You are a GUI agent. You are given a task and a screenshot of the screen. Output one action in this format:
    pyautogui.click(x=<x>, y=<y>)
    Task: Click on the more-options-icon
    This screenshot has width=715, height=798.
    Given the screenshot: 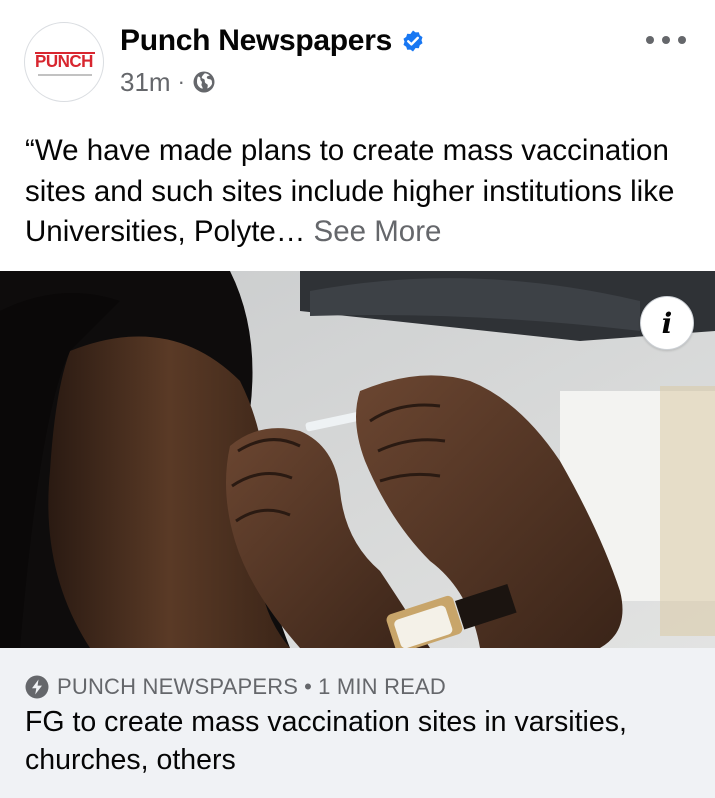 What is the action you would take?
    pyautogui.click(x=666, y=40)
    